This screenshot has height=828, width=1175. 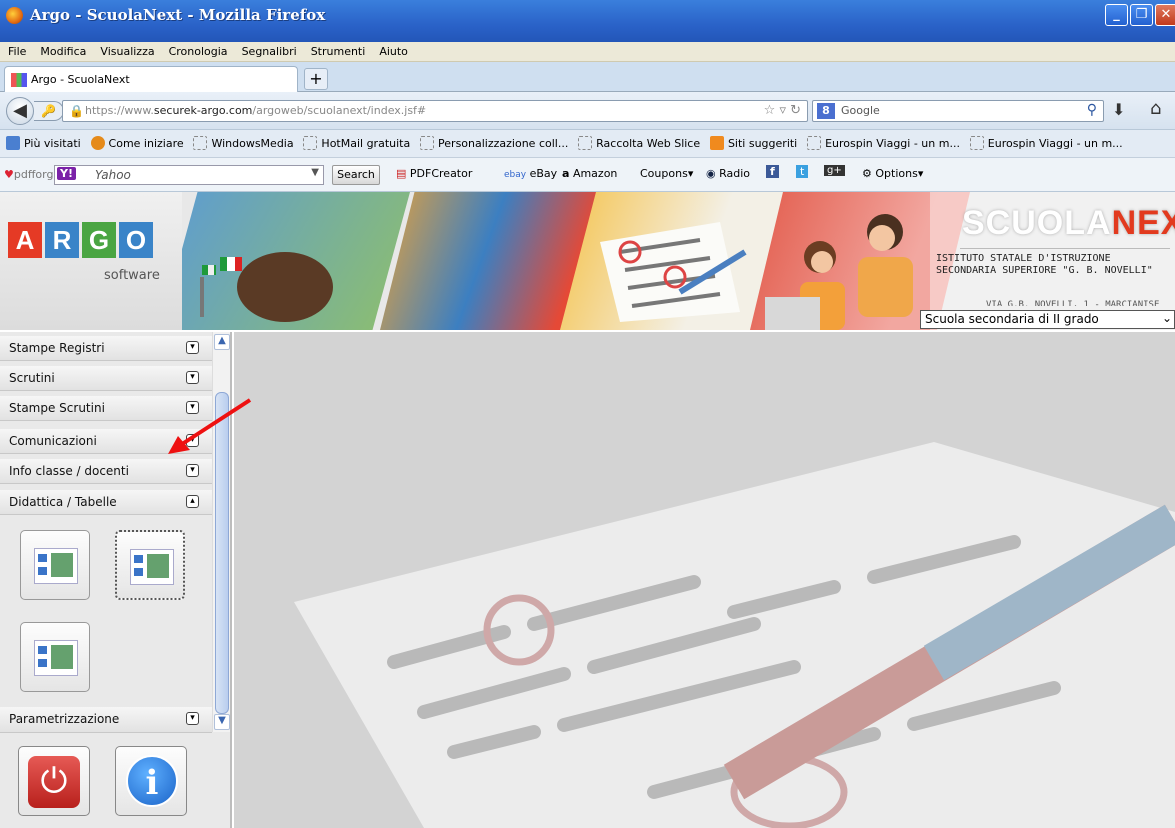 I want to click on info-icon: i, so click(x=152, y=781).